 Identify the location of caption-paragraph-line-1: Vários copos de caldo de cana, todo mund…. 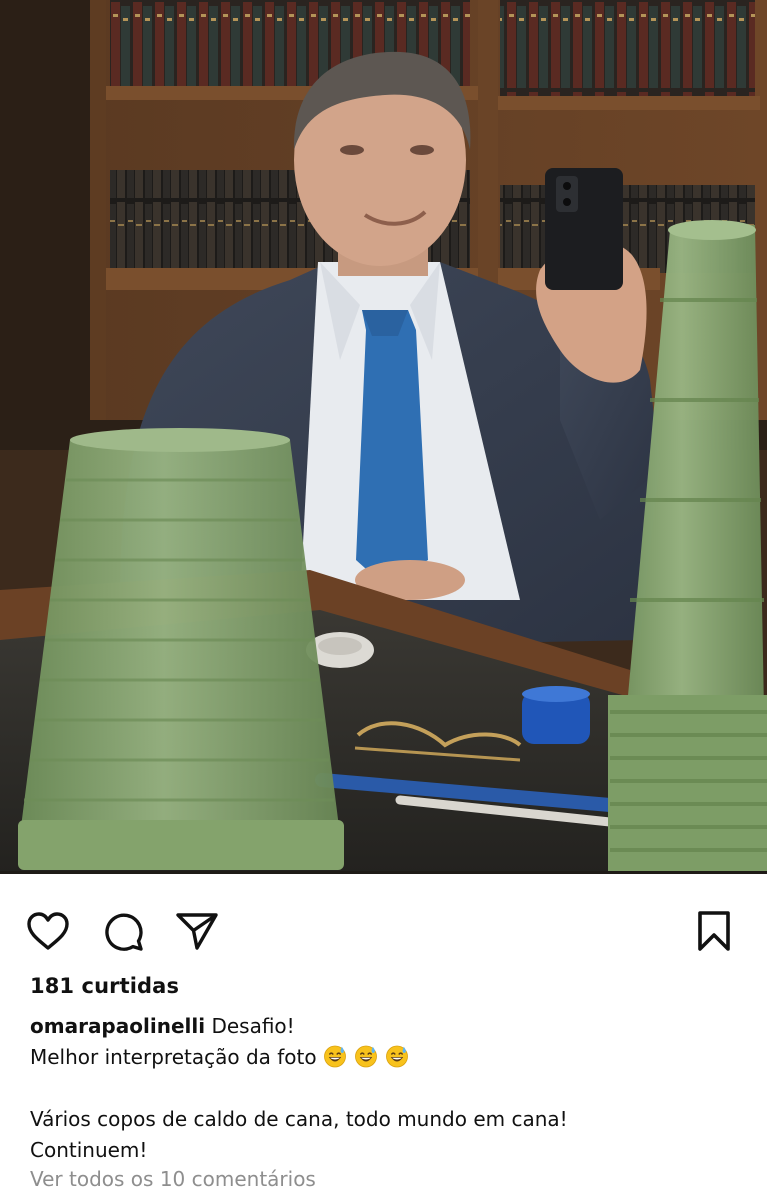
(299, 1119).